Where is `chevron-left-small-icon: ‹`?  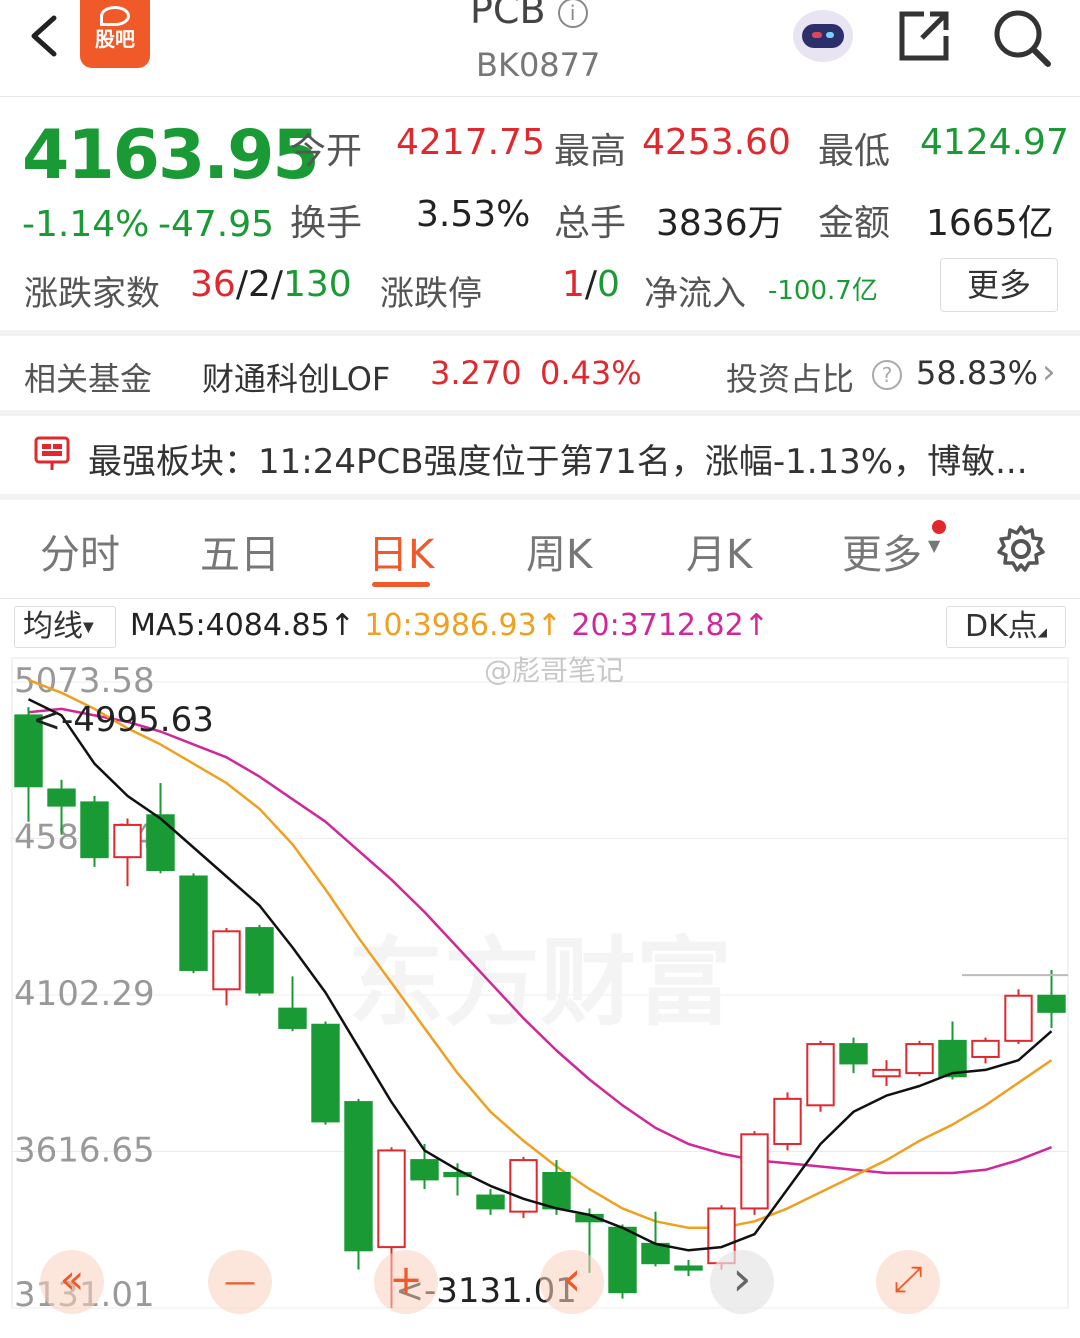 chevron-left-small-icon: ‹ is located at coordinates (572, 1279).